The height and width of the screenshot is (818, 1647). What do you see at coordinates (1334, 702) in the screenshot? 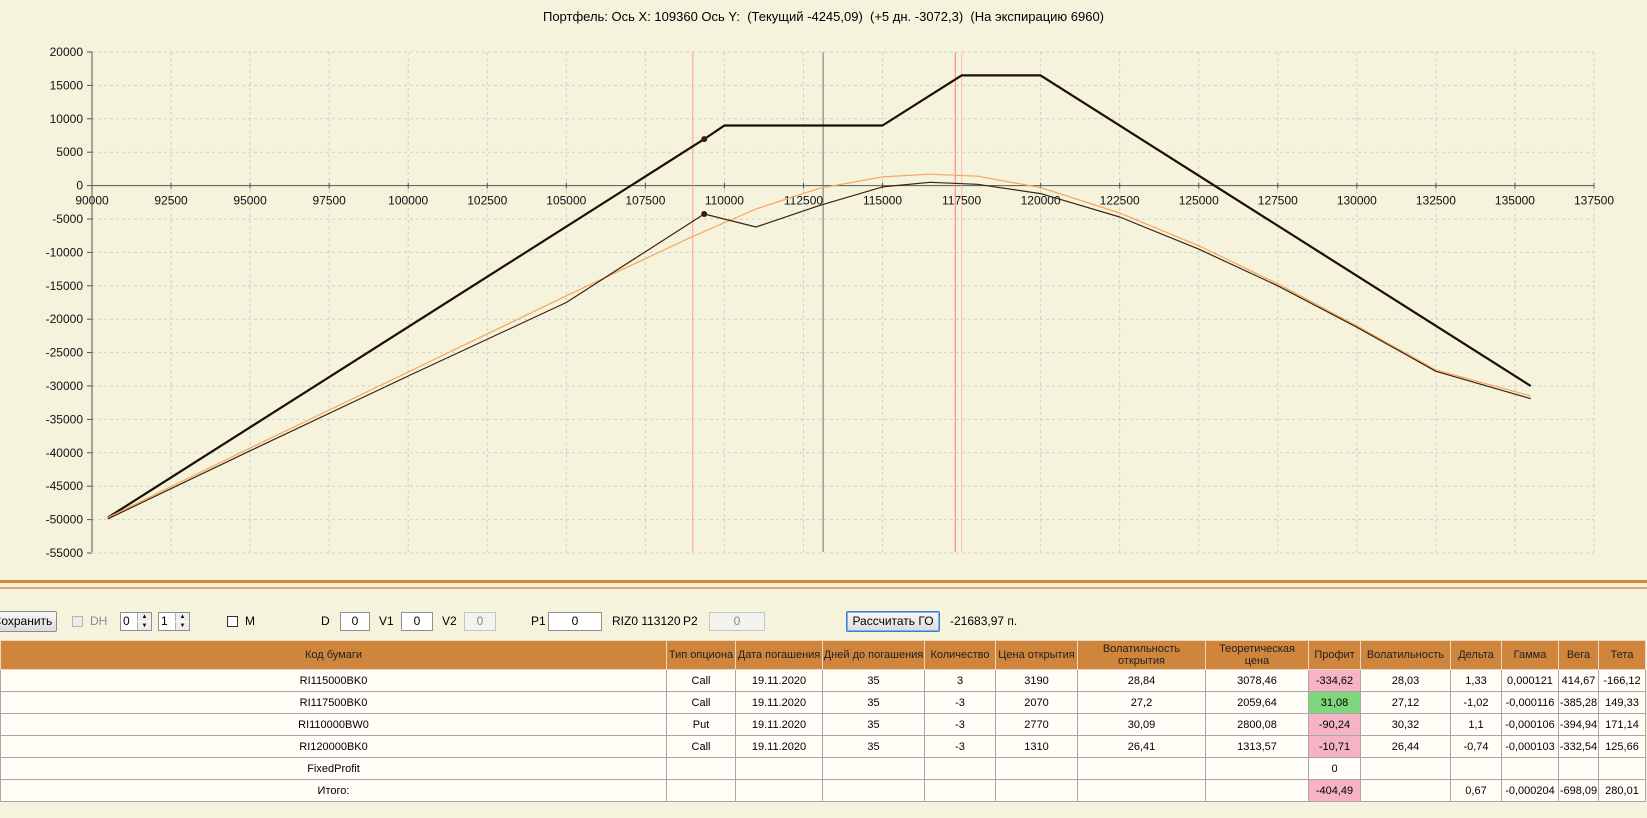
I see `table-cell: 31,08` at bounding box center [1334, 702].